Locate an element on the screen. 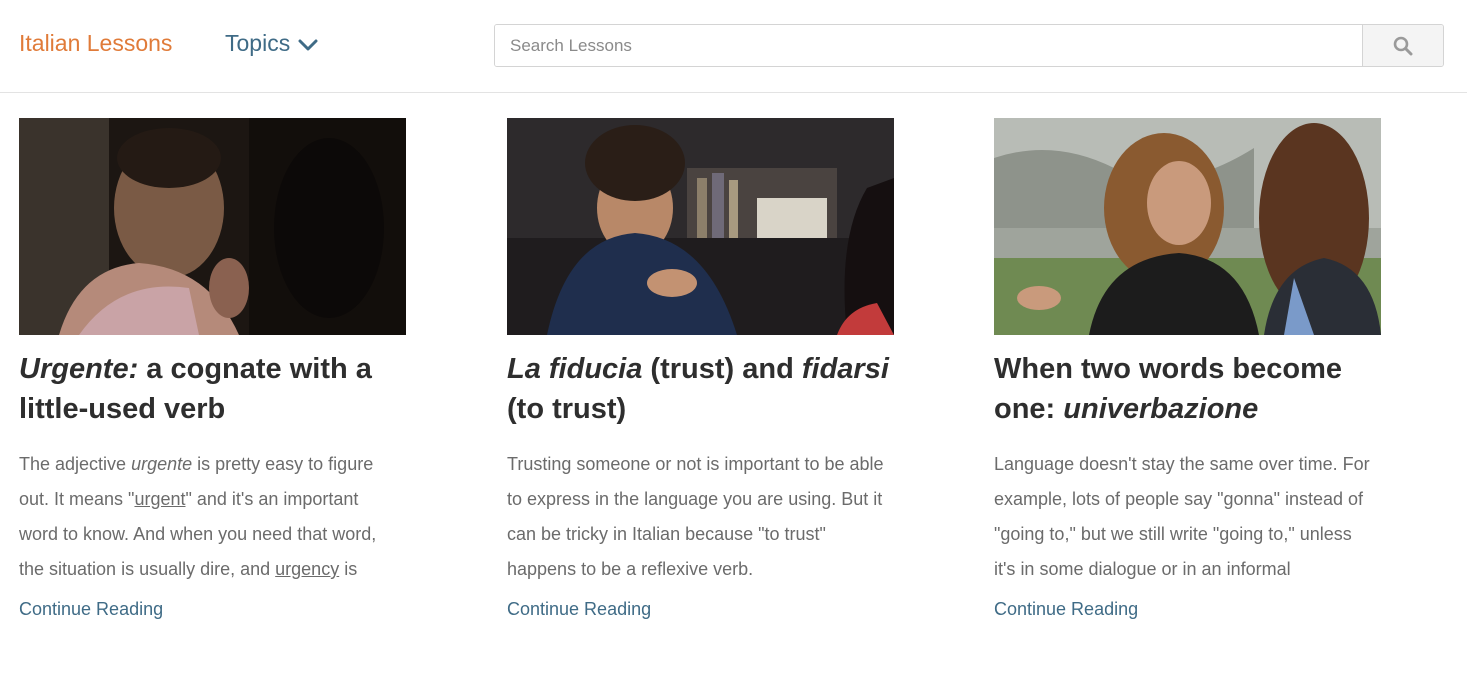 The height and width of the screenshot is (692, 1467). search-bar is located at coordinates (969, 45).